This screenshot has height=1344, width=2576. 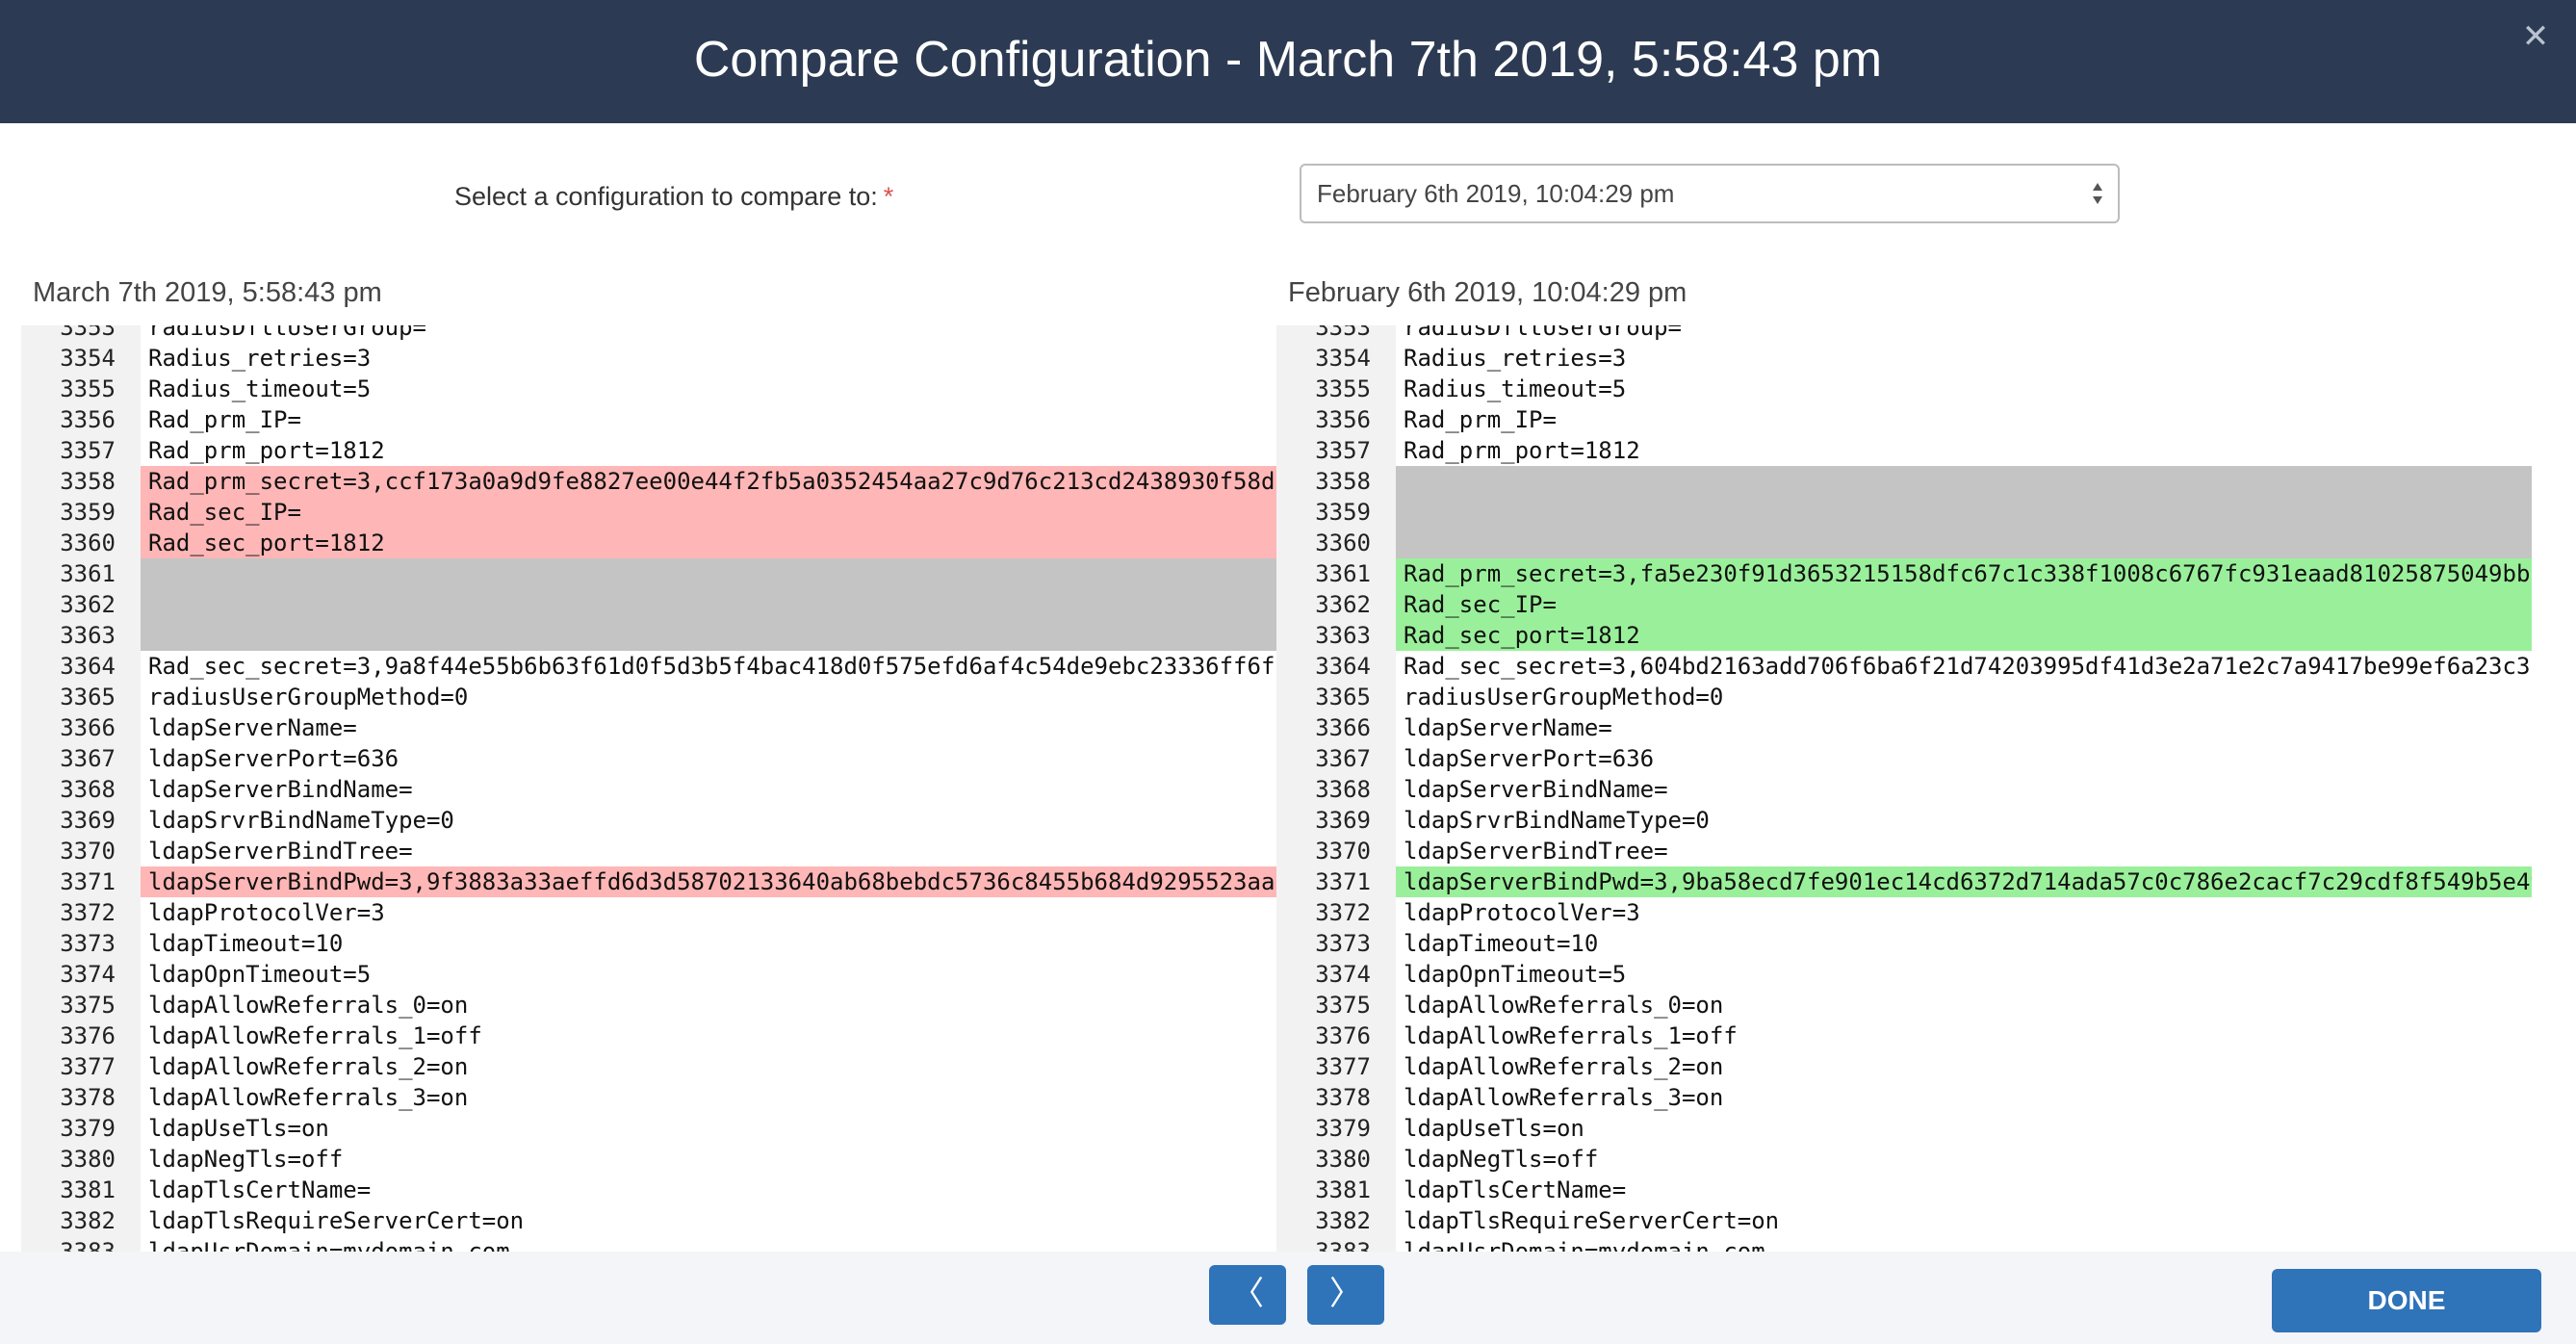 I want to click on diff-line: 3355 Radius_timeout=5, so click(x=648, y=389).